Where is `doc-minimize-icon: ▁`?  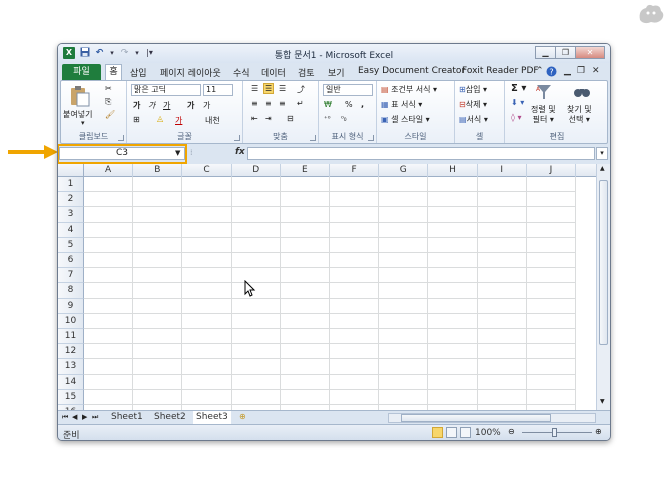
doc-minimize-icon: ▁ is located at coordinates (567, 71).